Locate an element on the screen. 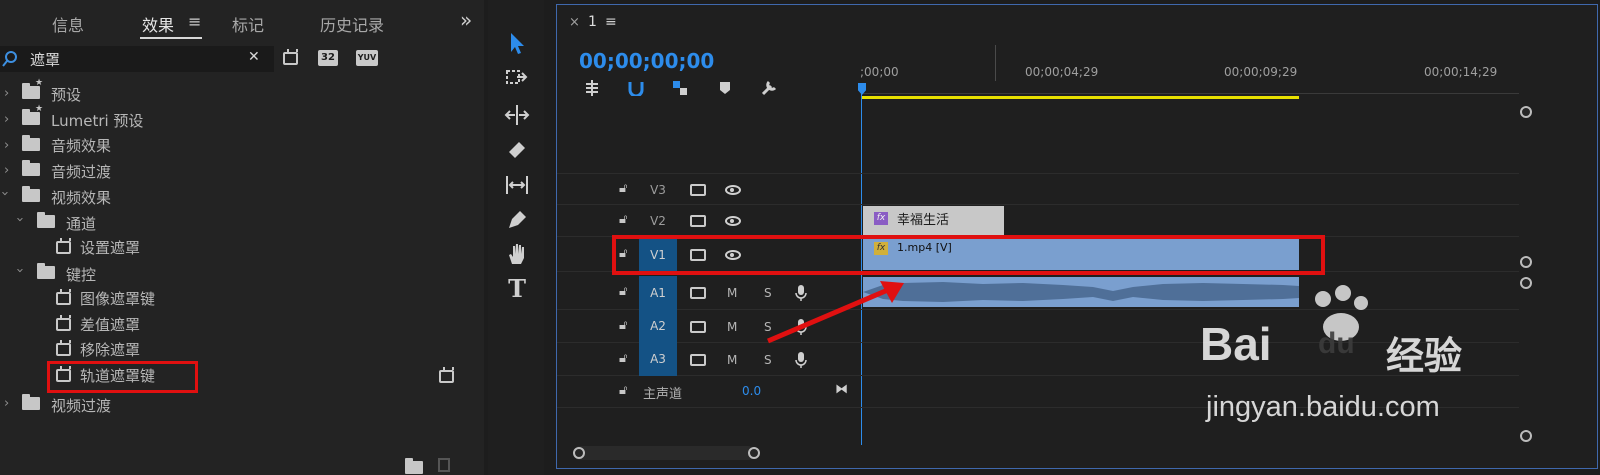  tree-item-difference-matte: 差值遮罩 is located at coordinates (110, 324).